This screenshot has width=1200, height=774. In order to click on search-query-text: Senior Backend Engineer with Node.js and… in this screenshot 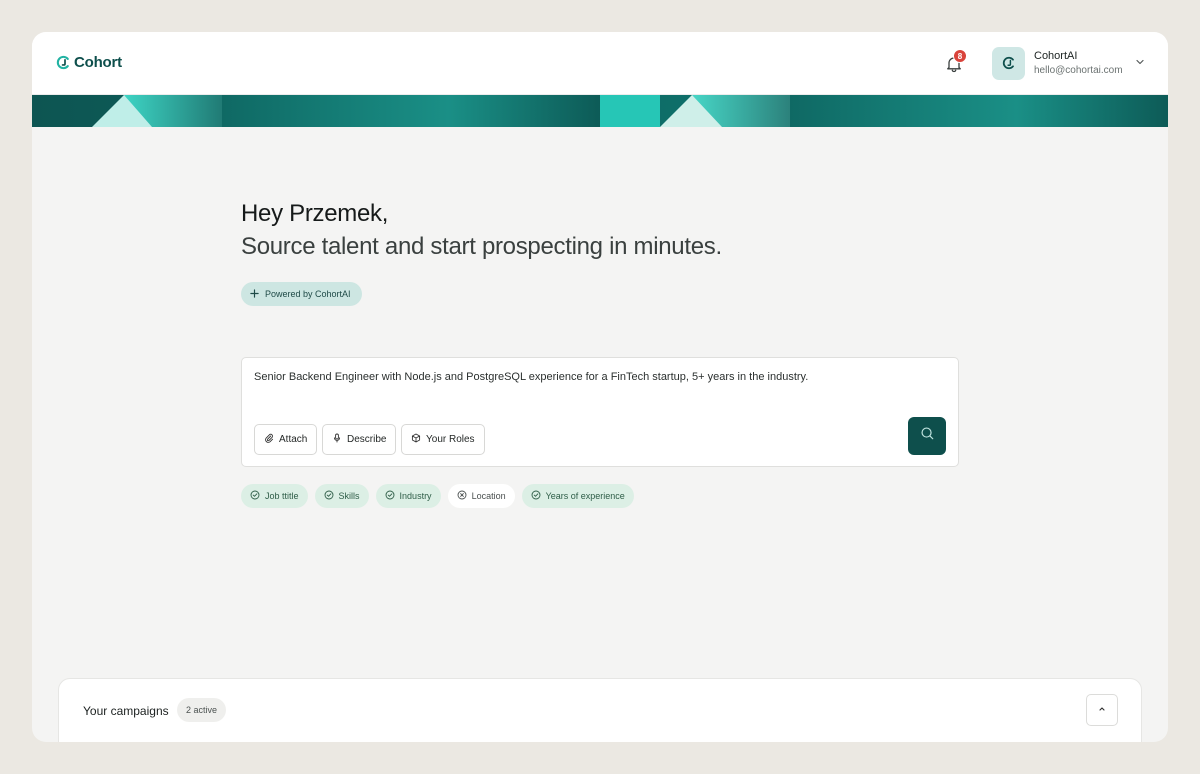, I will do `click(599, 377)`.